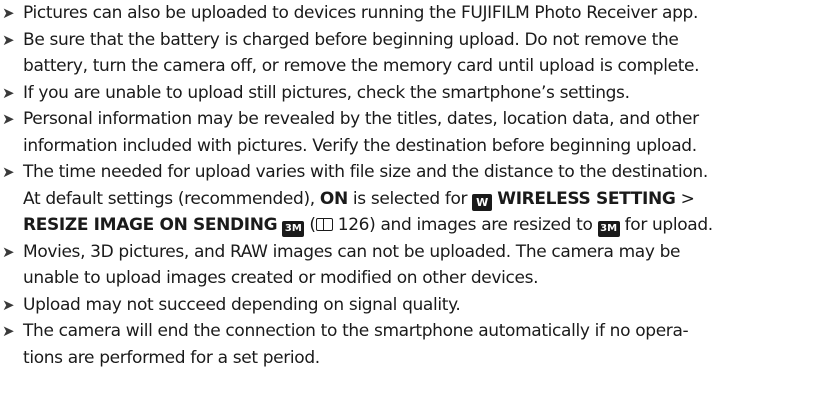  What do you see at coordinates (333, 198) in the screenshot?
I see `on-label: ON` at bounding box center [333, 198].